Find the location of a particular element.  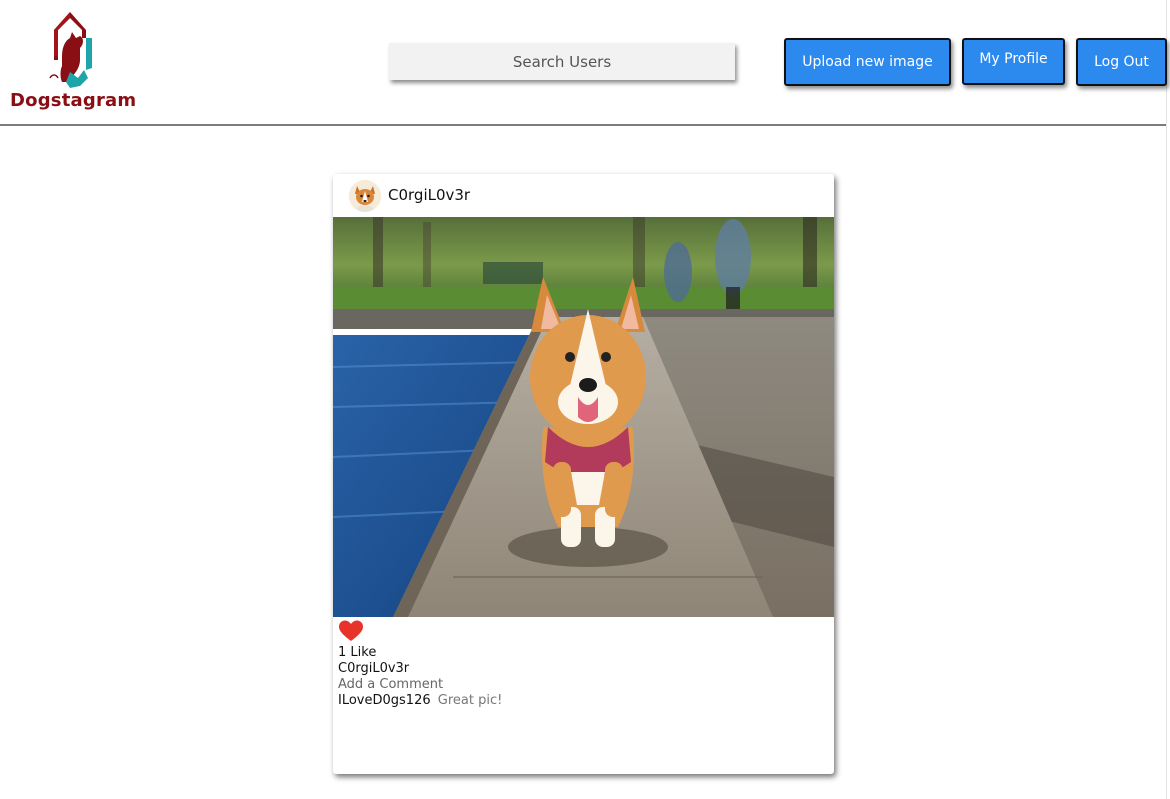

author-avatar is located at coordinates (365, 196).